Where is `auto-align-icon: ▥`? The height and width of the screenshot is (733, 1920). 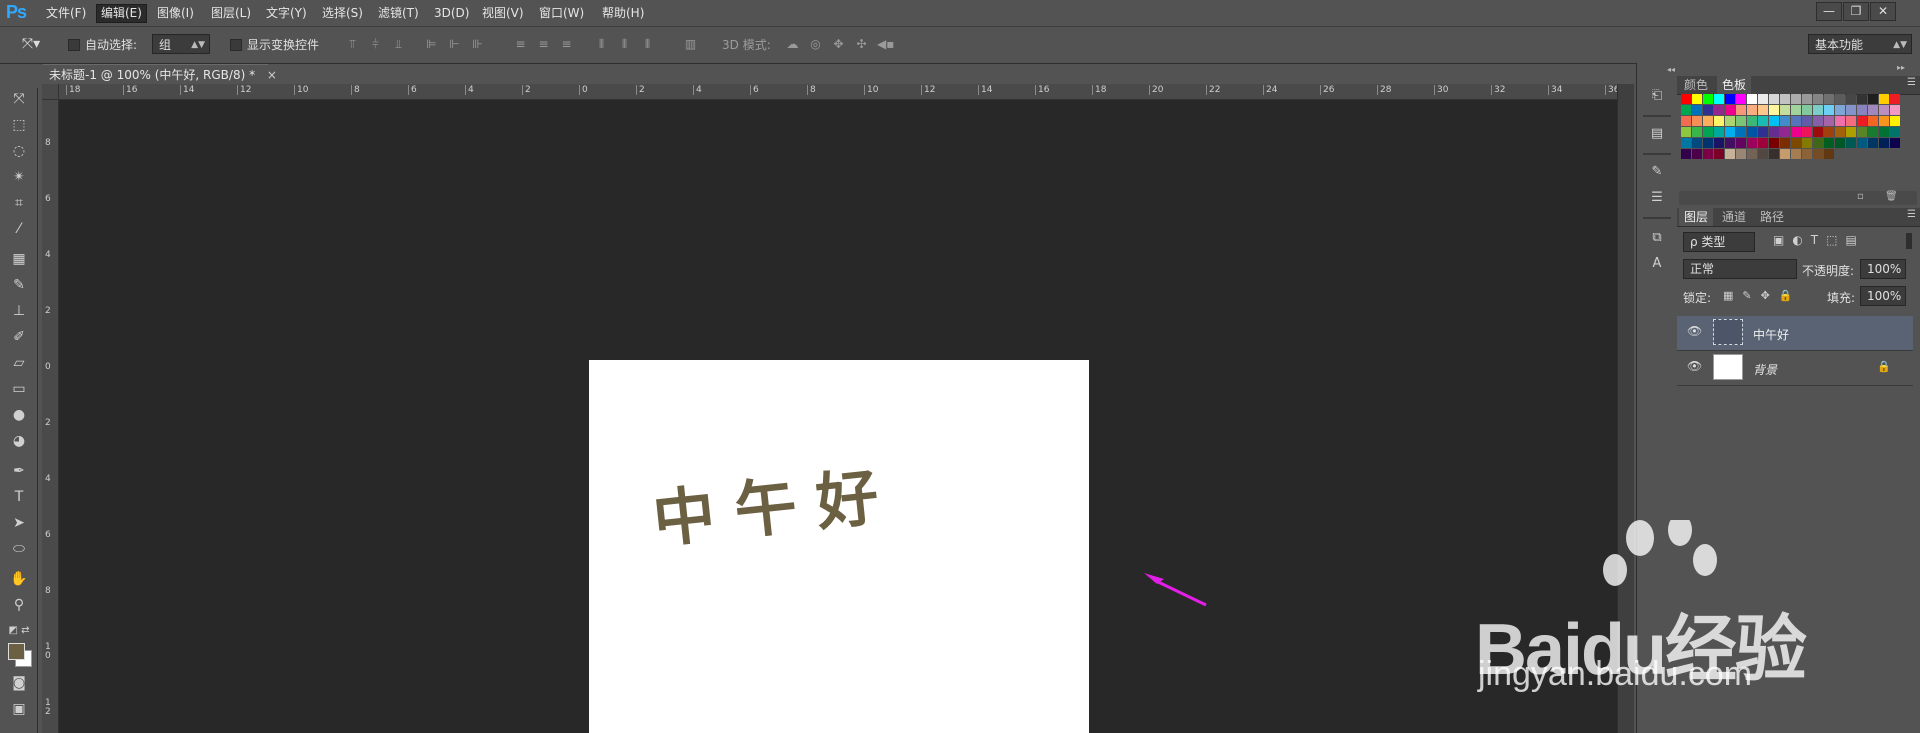 auto-align-icon: ▥ is located at coordinates (690, 44).